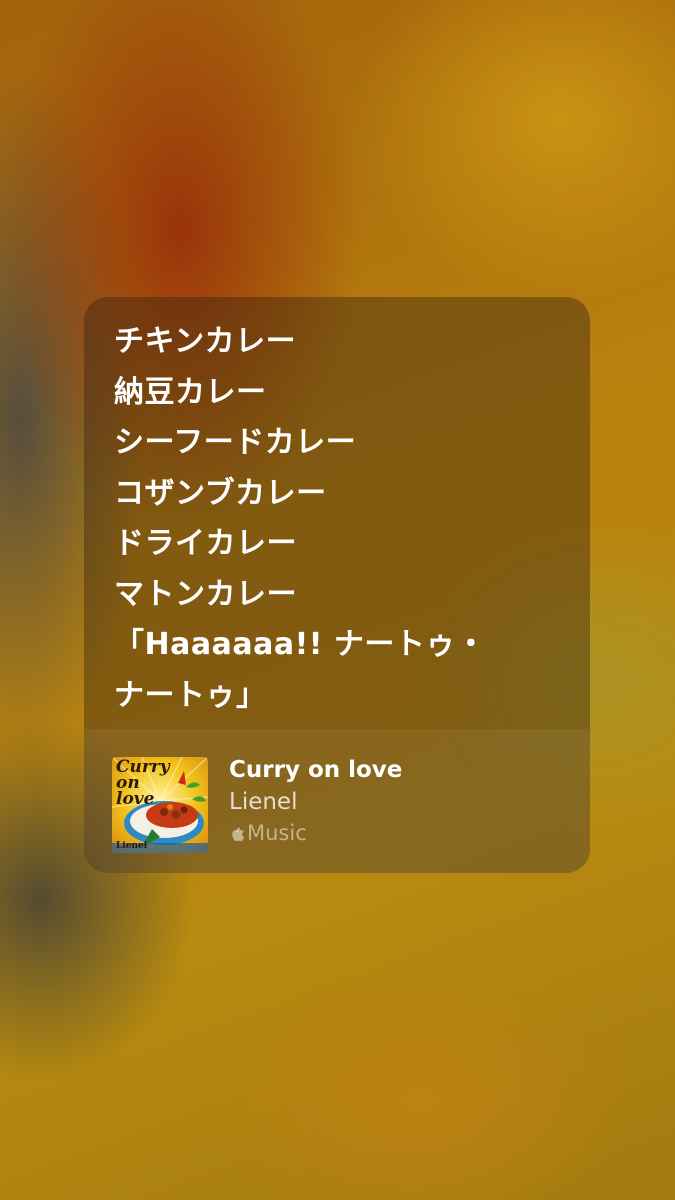 This screenshot has width=675, height=1200. What do you see at coordinates (205, 341) in the screenshot?
I see `lyric-line: チキンカレー` at bounding box center [205, 341].